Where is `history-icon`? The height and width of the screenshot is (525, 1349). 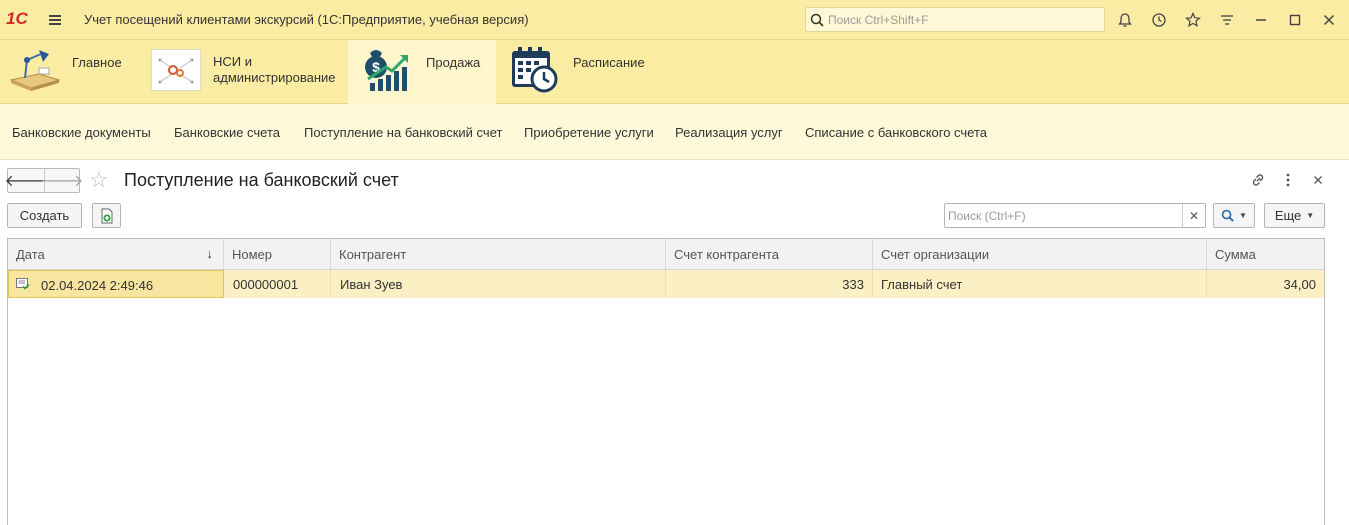
history-icon is located at coordinates (1159, 20).